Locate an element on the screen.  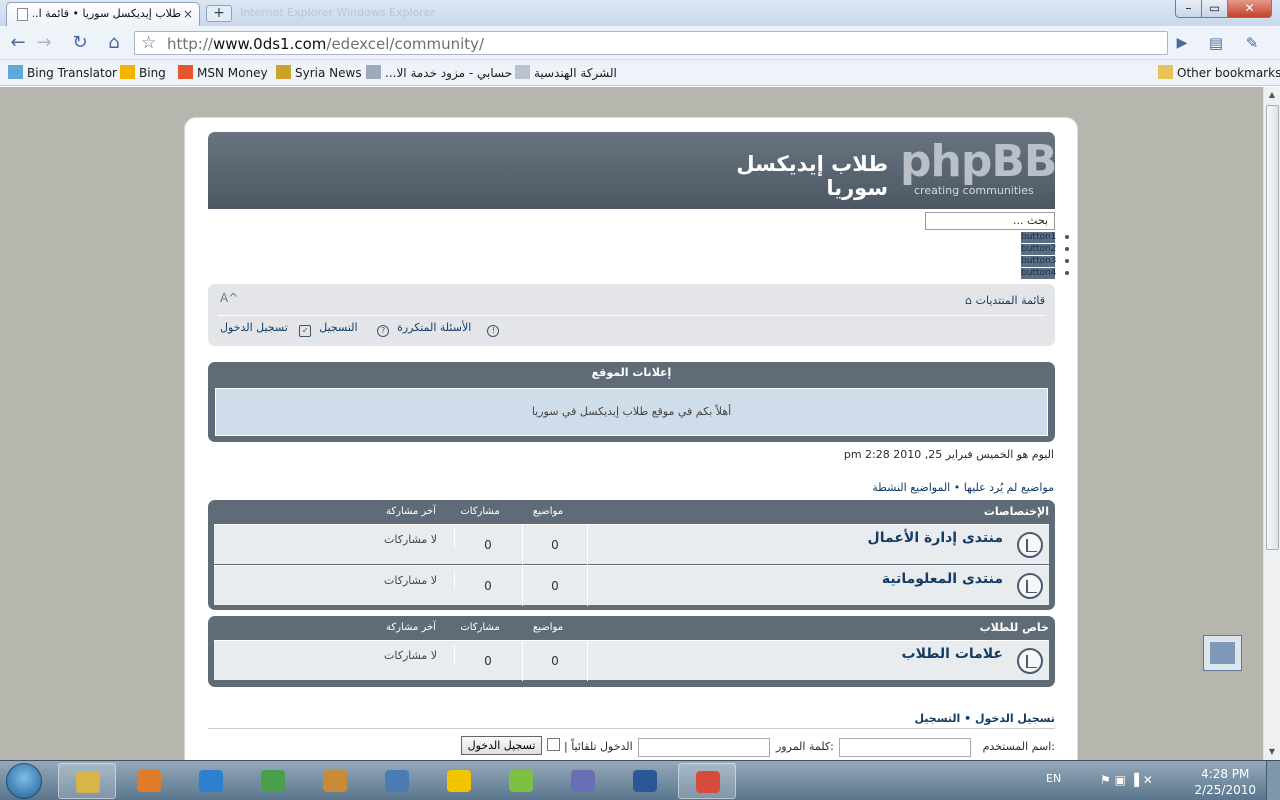
scroll-down-icon: ▼ is located at coordinates (1272, 752).